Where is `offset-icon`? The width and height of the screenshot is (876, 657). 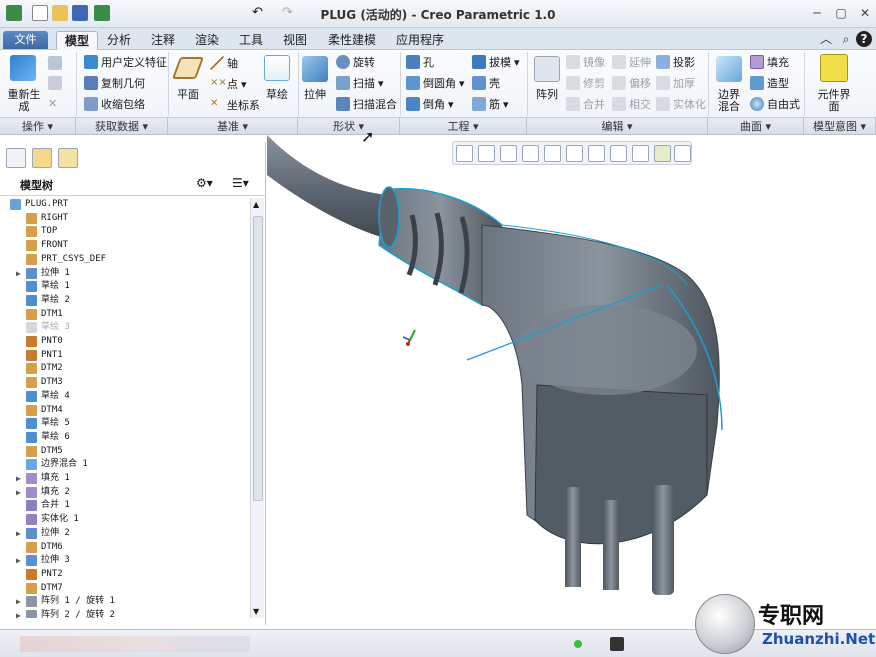 offset-icon is located at coordinates (619, 83).